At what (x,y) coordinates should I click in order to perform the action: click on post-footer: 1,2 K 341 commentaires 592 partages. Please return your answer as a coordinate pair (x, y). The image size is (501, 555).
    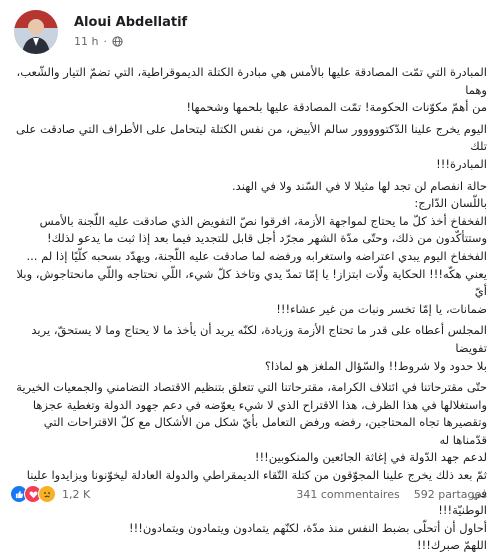
    Looking at the image, I should click on (248, 494).